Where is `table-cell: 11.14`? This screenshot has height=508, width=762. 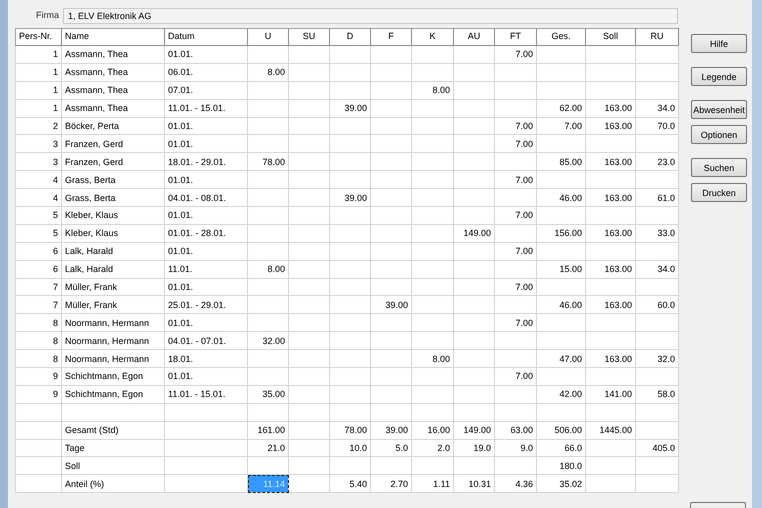
table-cell: 11.14 is located at coordinates (268, 483).